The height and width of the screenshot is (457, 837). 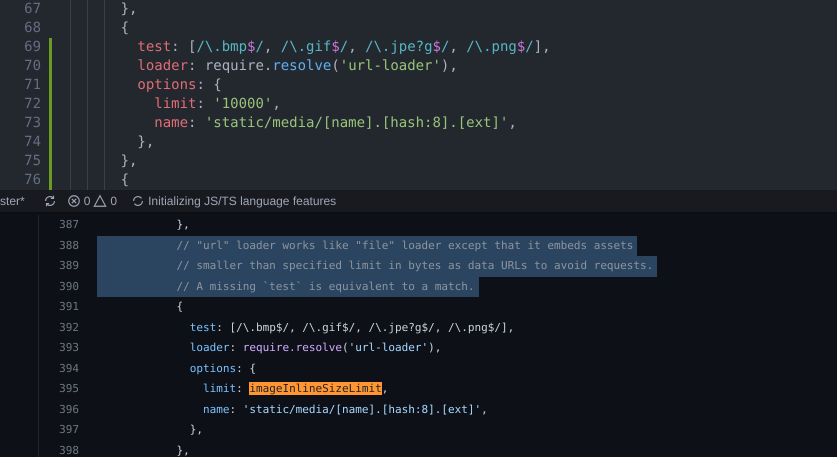 I want to click on line-number: 389, so click(x=68, y=266).